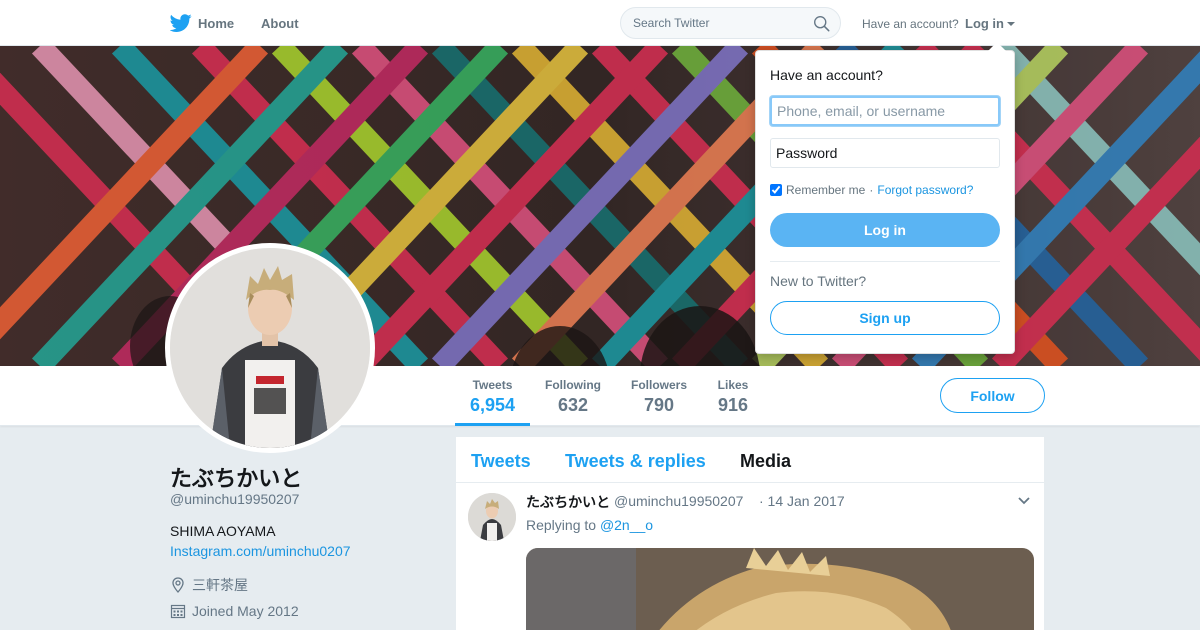  Describe the element at coordinates (992, 395) in the screenshot. I see `follow-button: Follow` at that location.